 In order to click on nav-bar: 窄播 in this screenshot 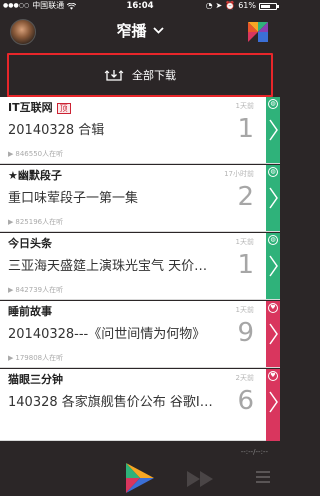, I will do `click(140, 32)`.